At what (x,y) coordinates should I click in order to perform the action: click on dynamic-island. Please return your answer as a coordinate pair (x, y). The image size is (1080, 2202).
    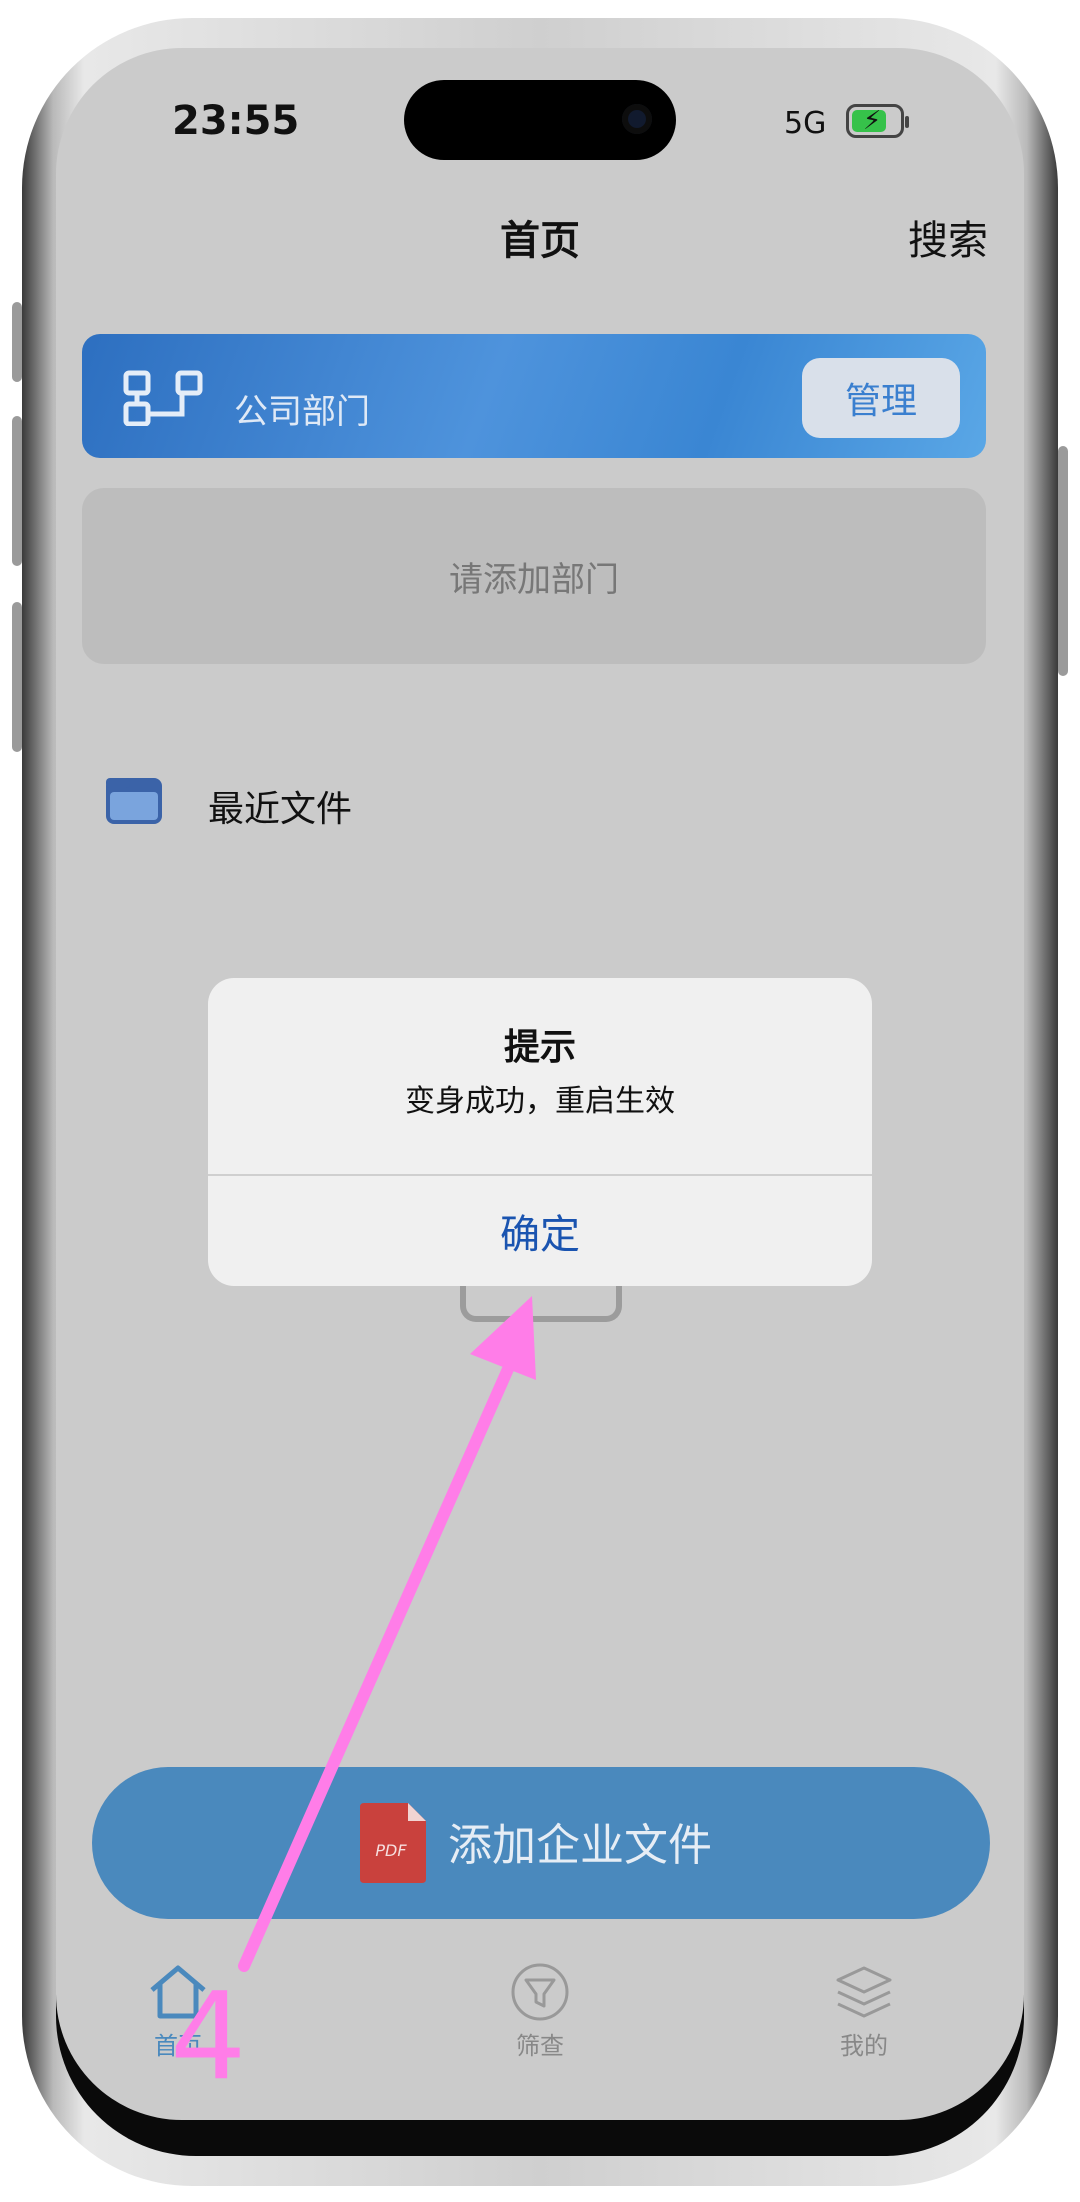
    Looking at the image, I should click on (540, 120).